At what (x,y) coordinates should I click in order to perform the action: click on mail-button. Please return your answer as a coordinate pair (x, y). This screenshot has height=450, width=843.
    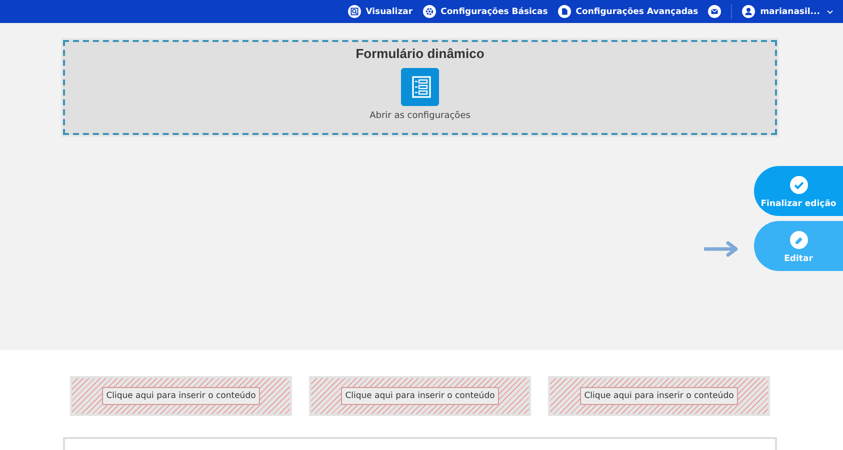
    Looking at the image, I should click on (715, 11).